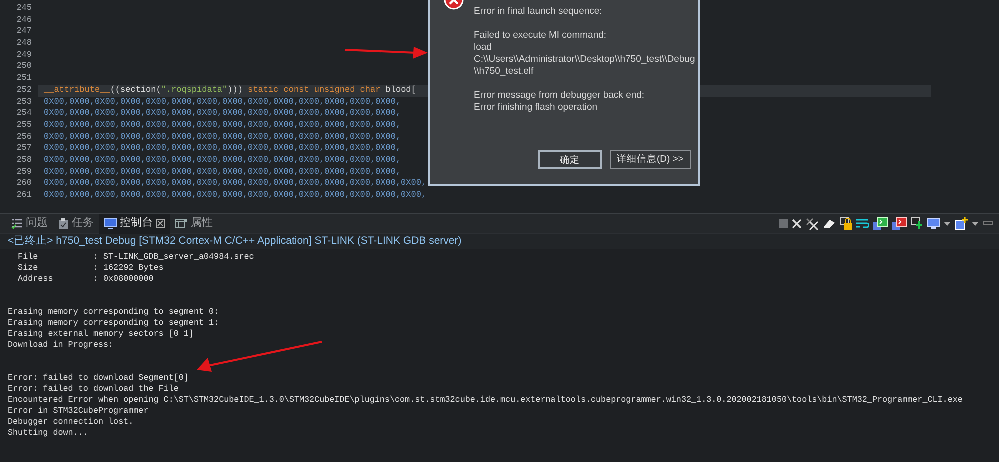 Image resolution: width=999 pixels, height=462 pixels. Describe the element at coordinates (101, 334) in the screenshot. I see `console-line: Erasing external memory sectors [0 1]` at that location.